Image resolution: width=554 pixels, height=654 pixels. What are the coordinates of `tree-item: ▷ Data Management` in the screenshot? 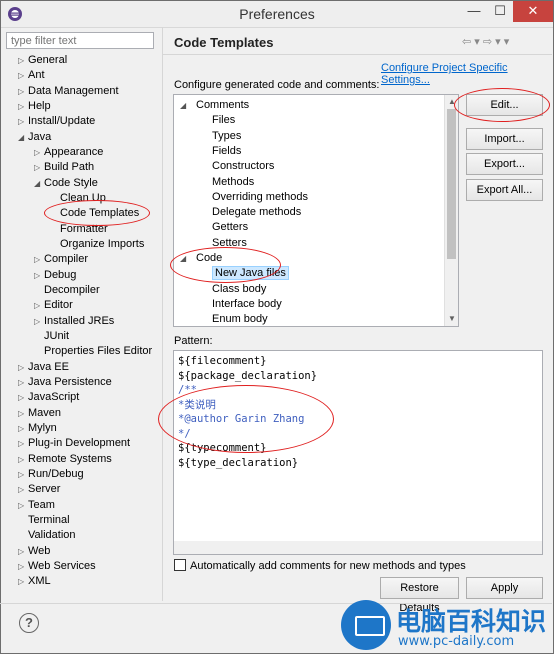 It's located at (68, 91).